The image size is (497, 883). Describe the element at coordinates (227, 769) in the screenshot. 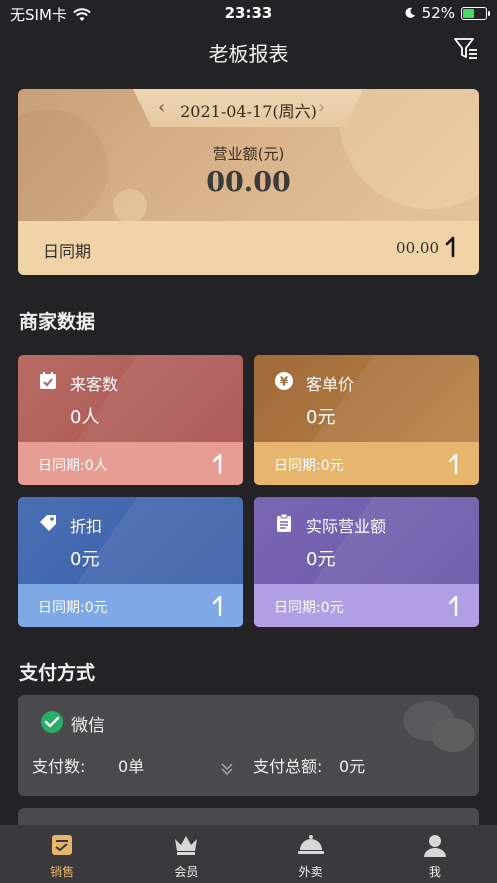

I see `expand-chevron-icon` at that location.